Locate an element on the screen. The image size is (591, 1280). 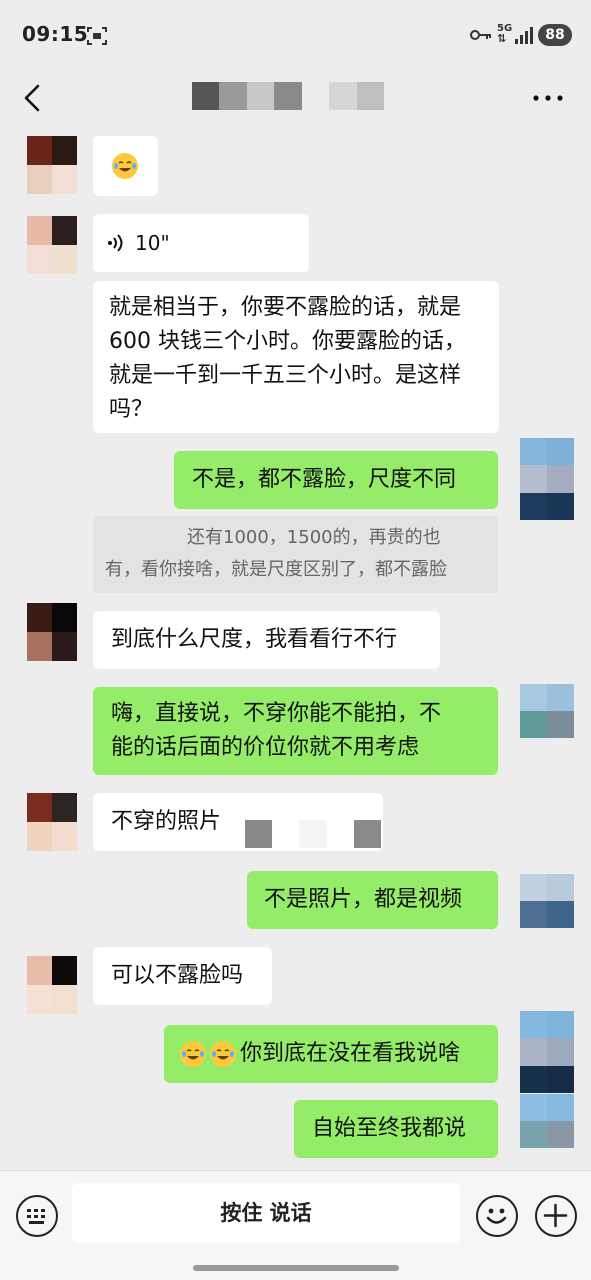
message-line: 600 块钱三个小时。你要露脸的话， is located at coordinates (287, 341).